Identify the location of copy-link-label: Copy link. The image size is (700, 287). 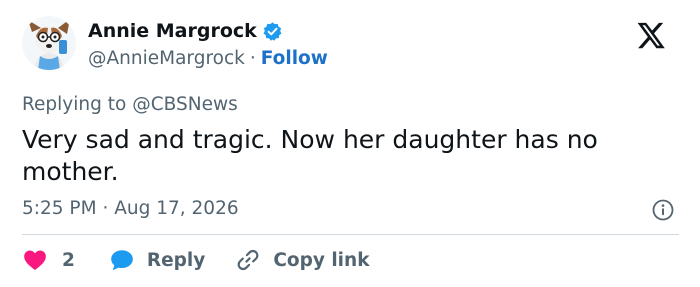
(321, 260).